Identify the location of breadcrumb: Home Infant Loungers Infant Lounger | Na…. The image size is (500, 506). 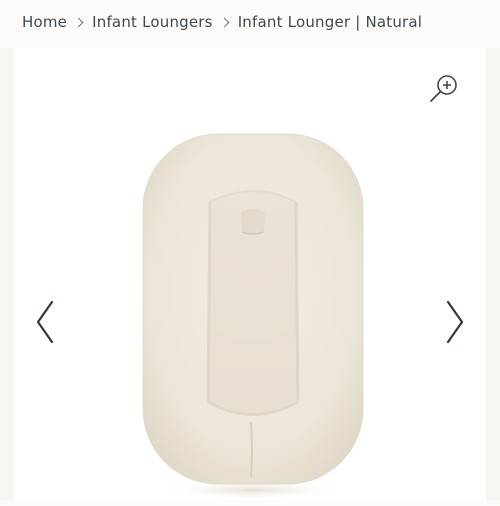
(222, 22).